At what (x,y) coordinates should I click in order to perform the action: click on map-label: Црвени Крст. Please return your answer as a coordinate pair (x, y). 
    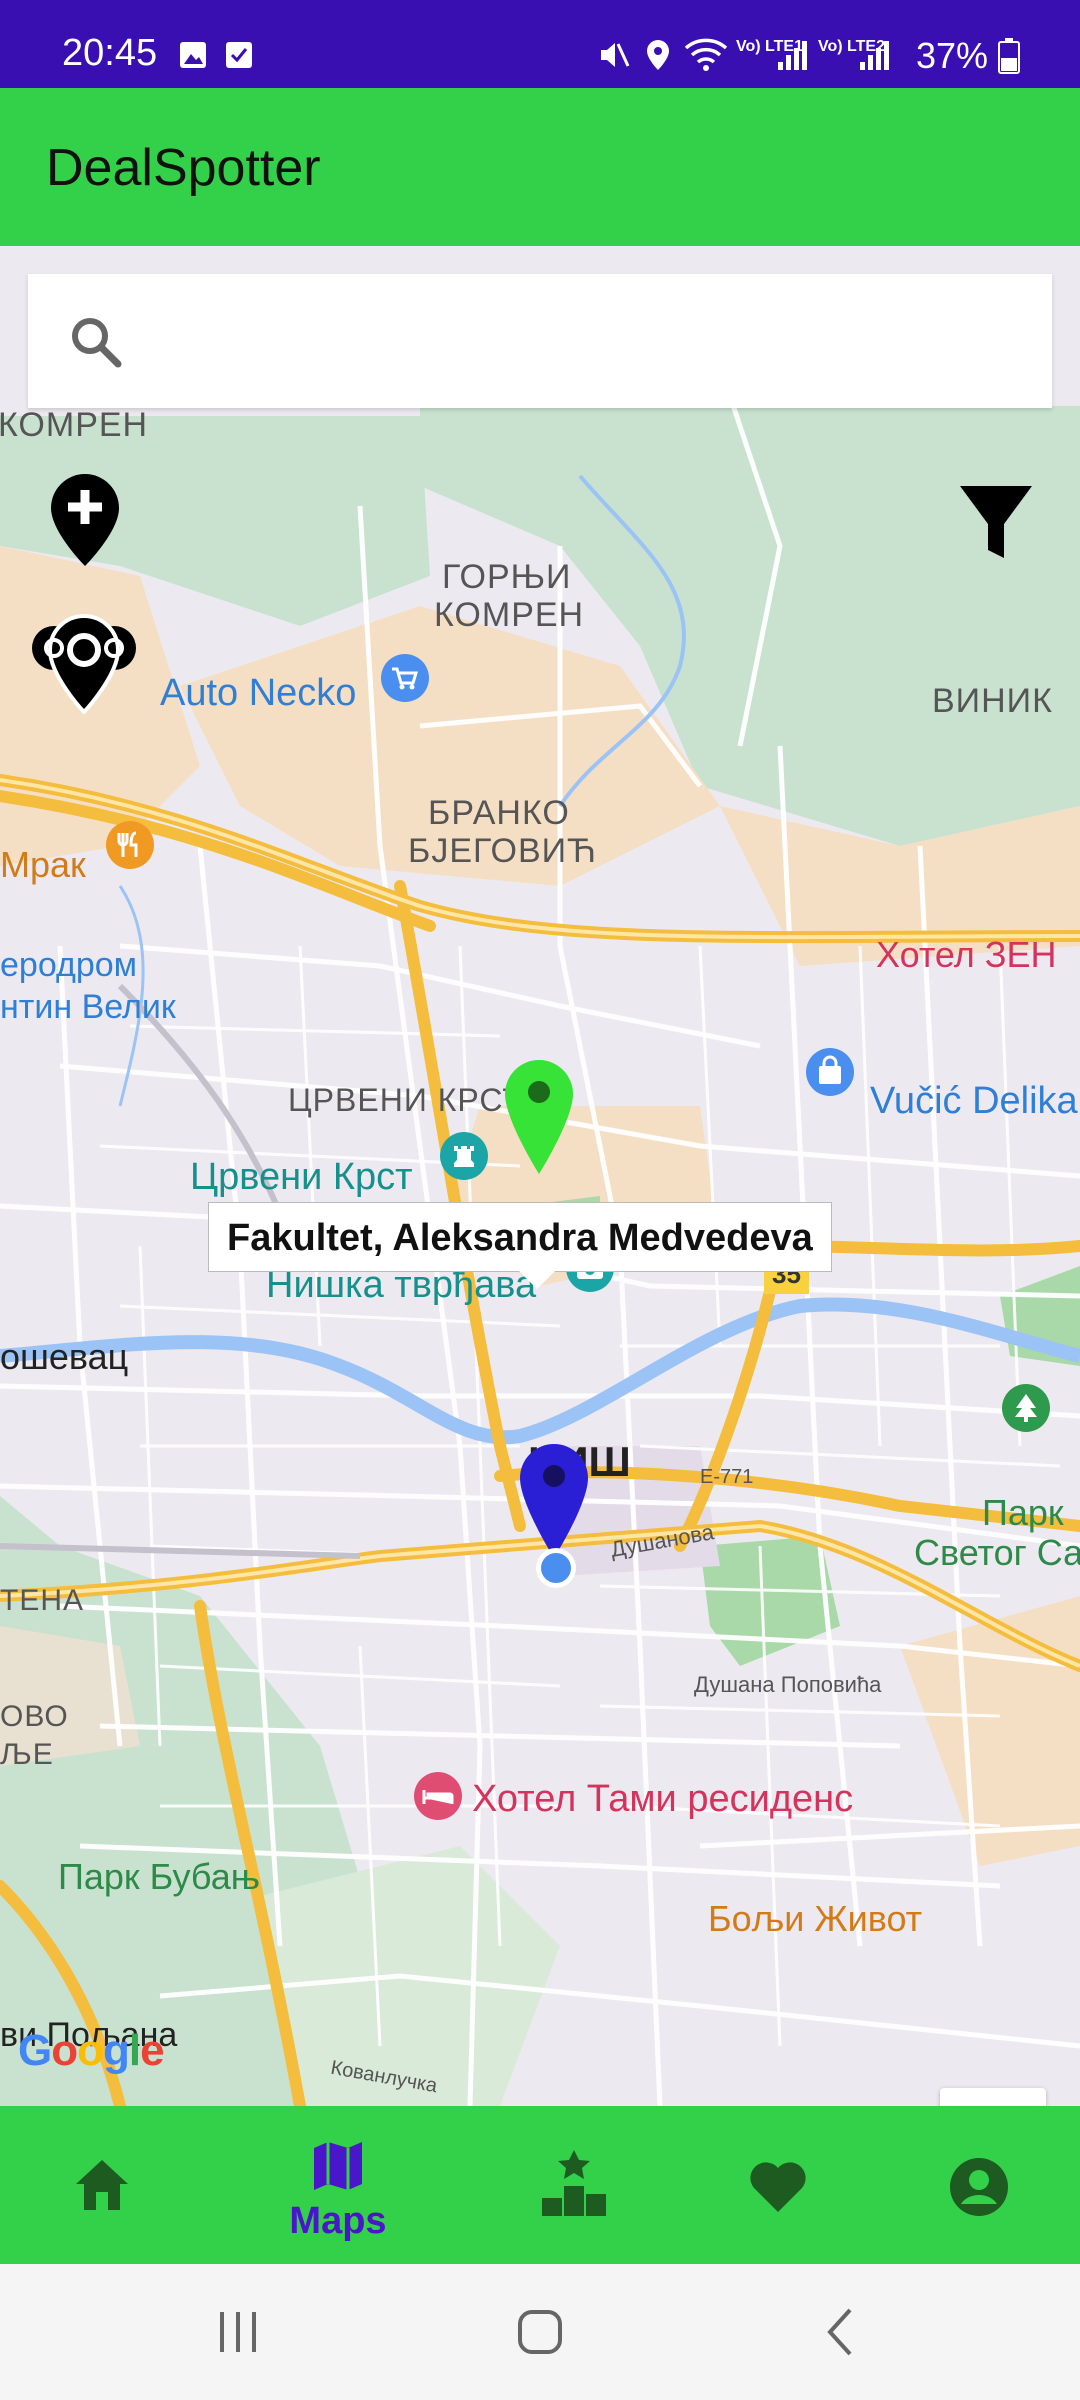
    Looking at the image, I should click on (301, 1177).